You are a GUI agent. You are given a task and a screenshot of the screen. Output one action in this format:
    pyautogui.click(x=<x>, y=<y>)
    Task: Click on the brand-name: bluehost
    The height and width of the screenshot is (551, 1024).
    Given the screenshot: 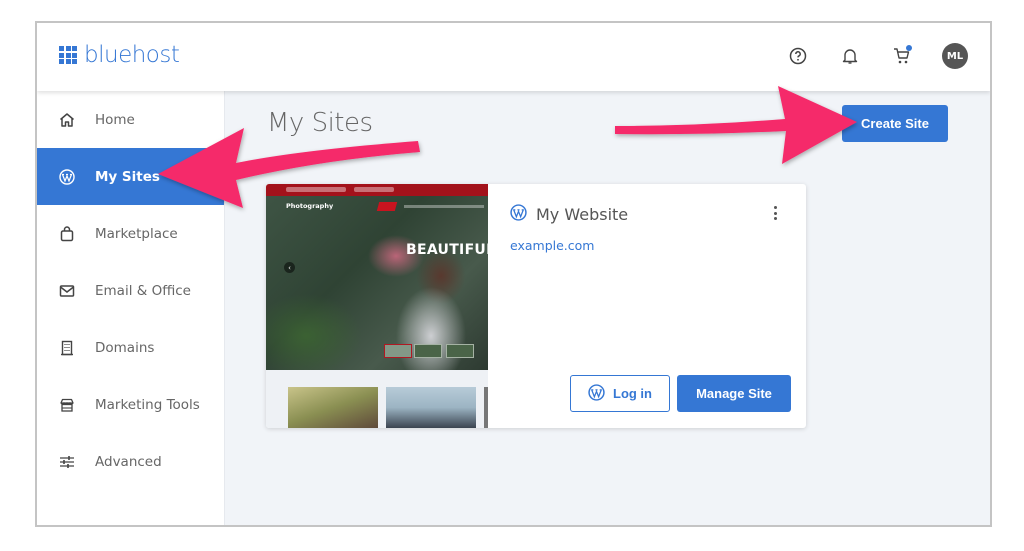 What is the action you would take?
    pyautogui.click(x=132, y=55)
    